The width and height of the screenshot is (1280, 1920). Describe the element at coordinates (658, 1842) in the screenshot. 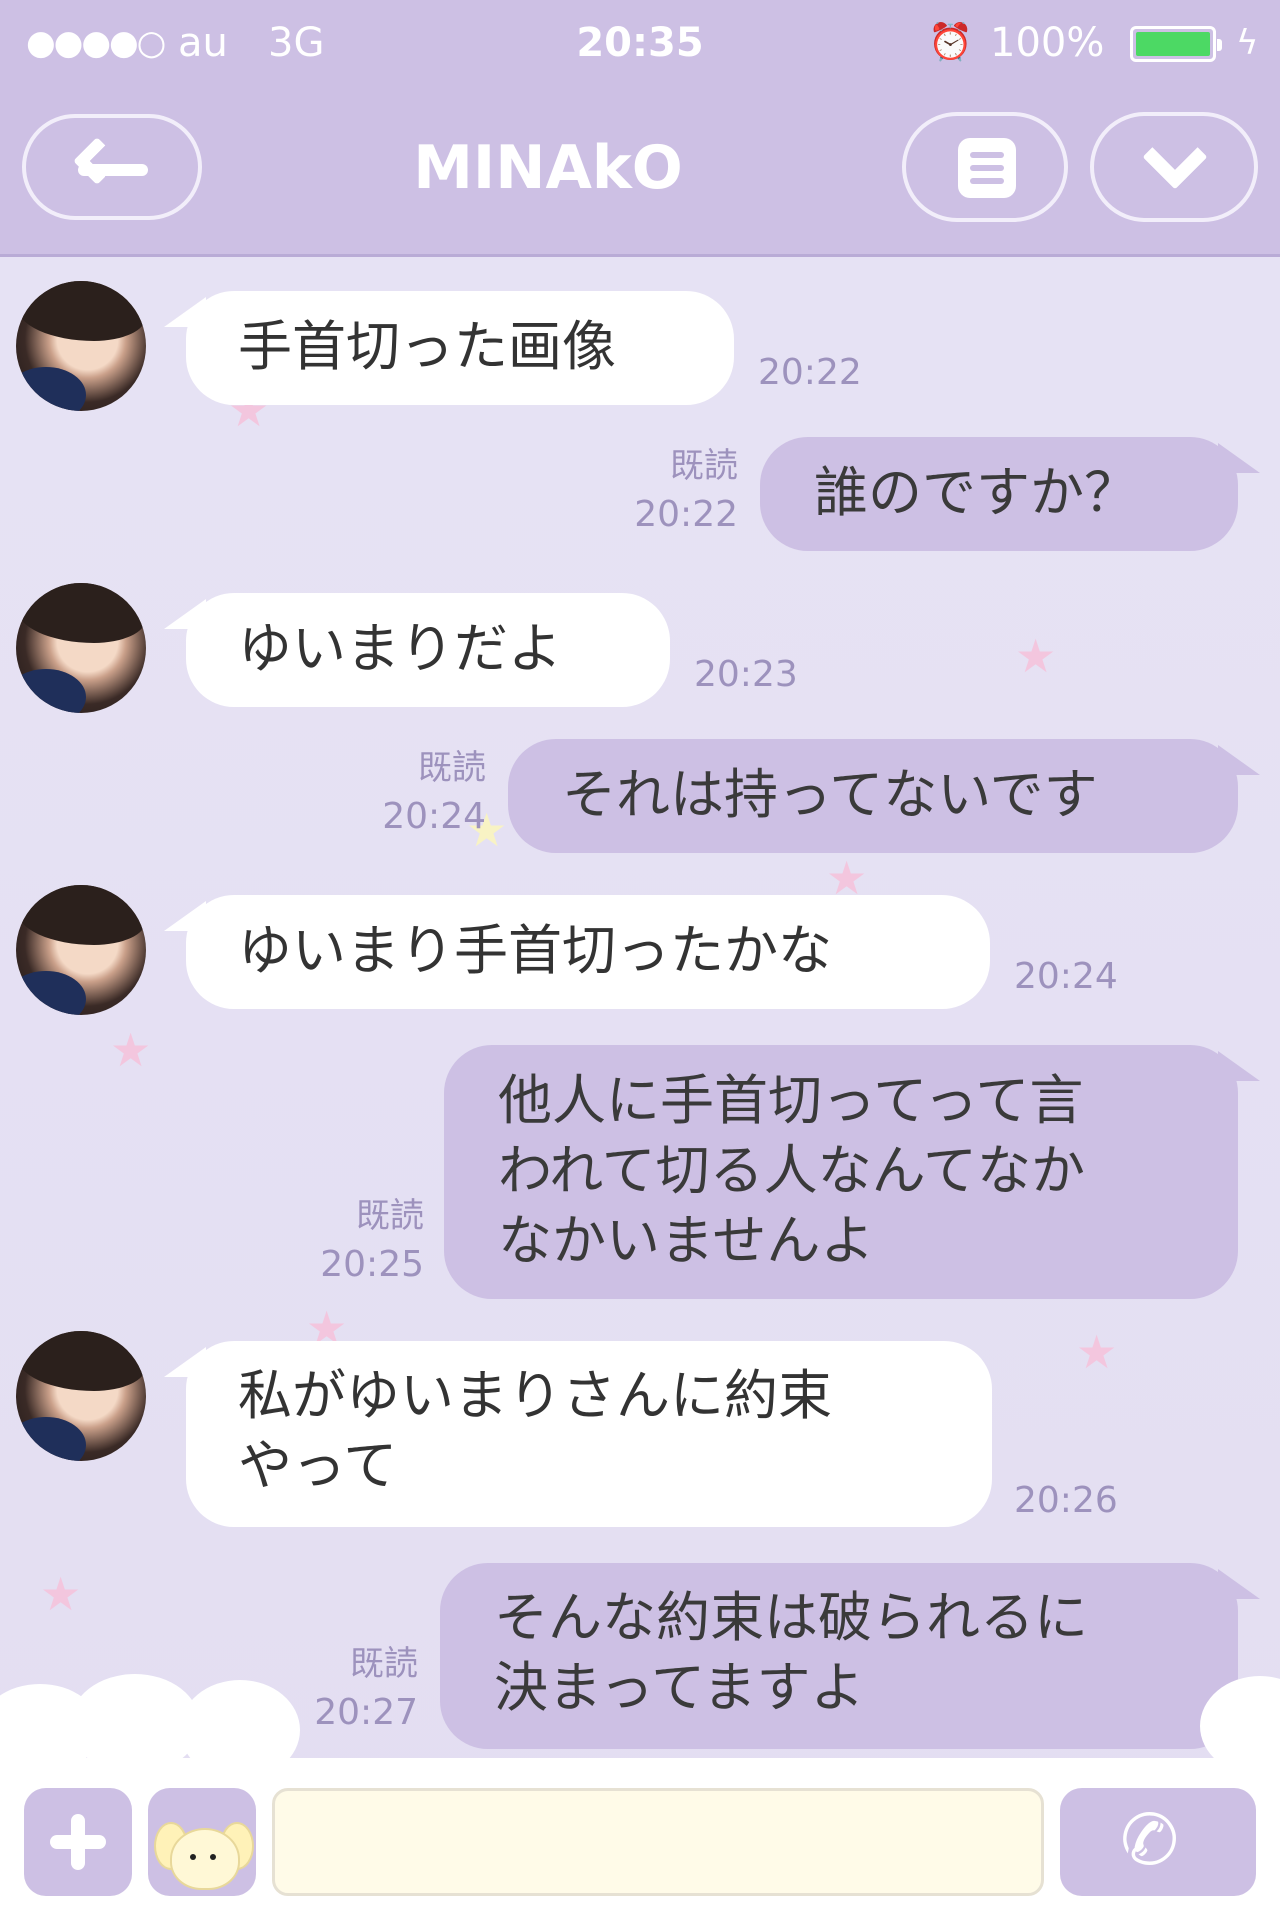

I see `message-input` at that location.